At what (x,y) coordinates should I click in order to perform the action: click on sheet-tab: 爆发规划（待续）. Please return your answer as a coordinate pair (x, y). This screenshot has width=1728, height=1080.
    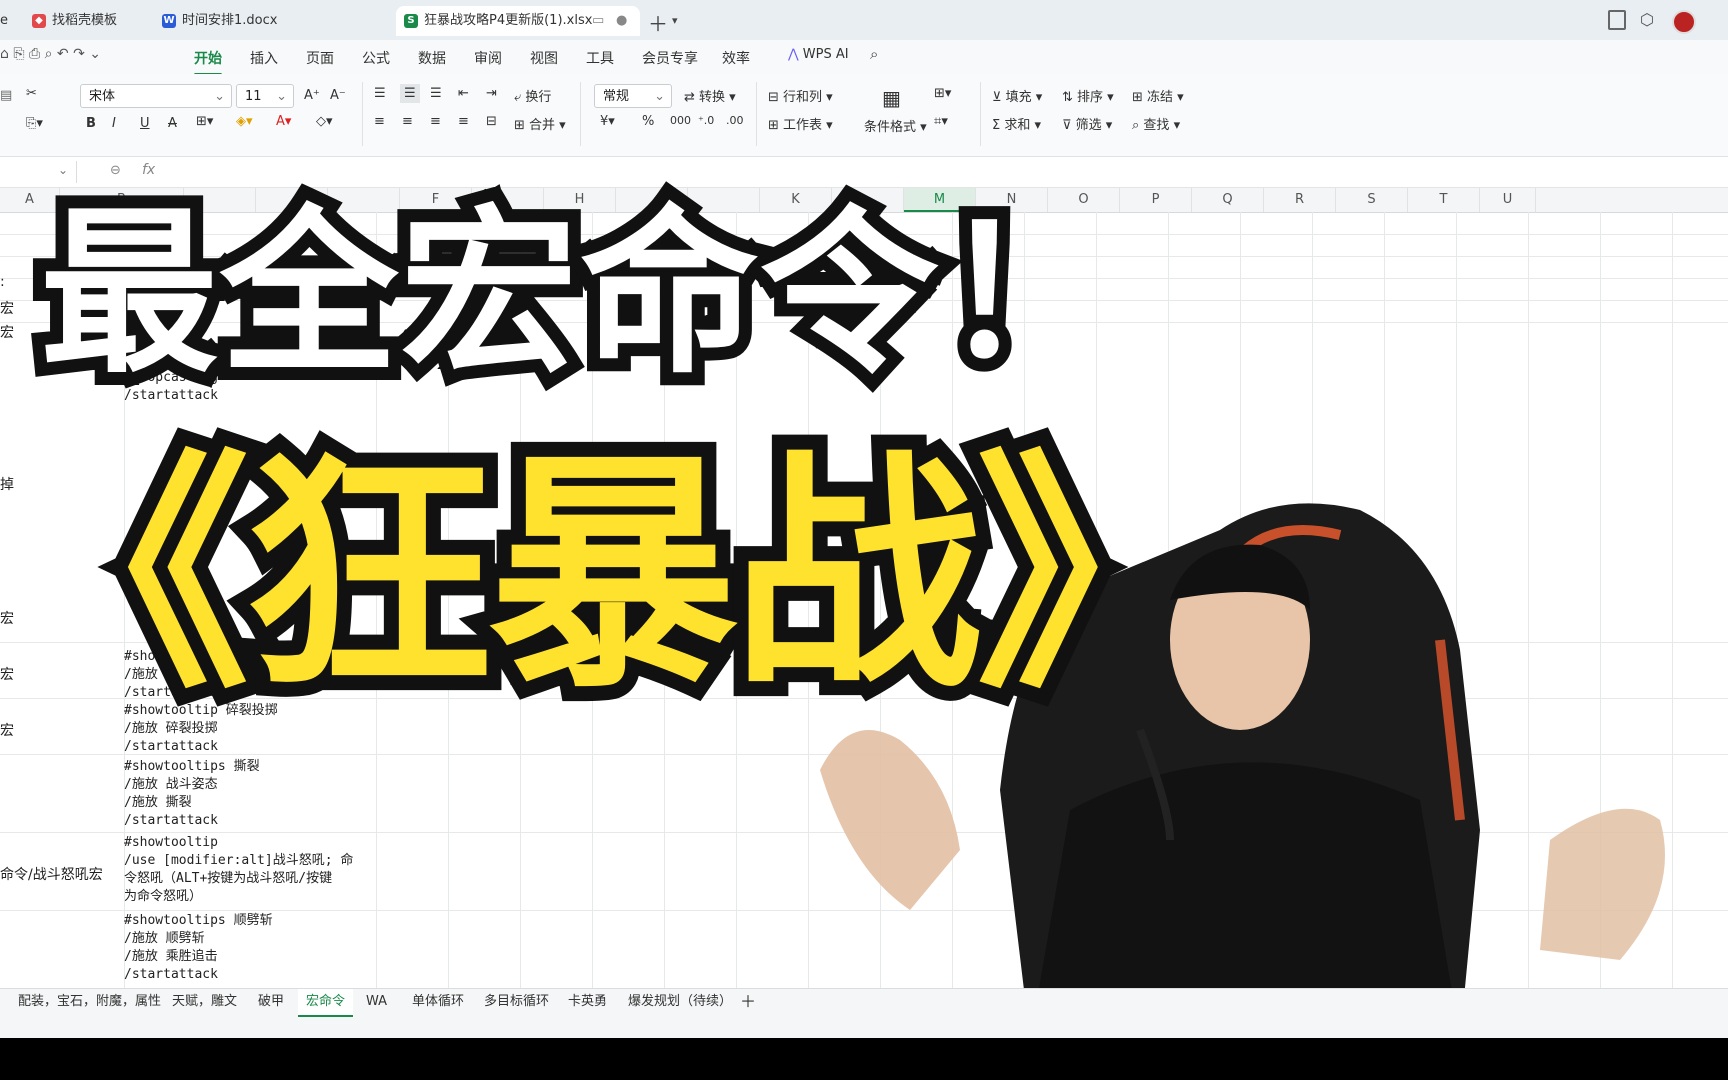
    Looking at the image, I should click on (680, 1002).